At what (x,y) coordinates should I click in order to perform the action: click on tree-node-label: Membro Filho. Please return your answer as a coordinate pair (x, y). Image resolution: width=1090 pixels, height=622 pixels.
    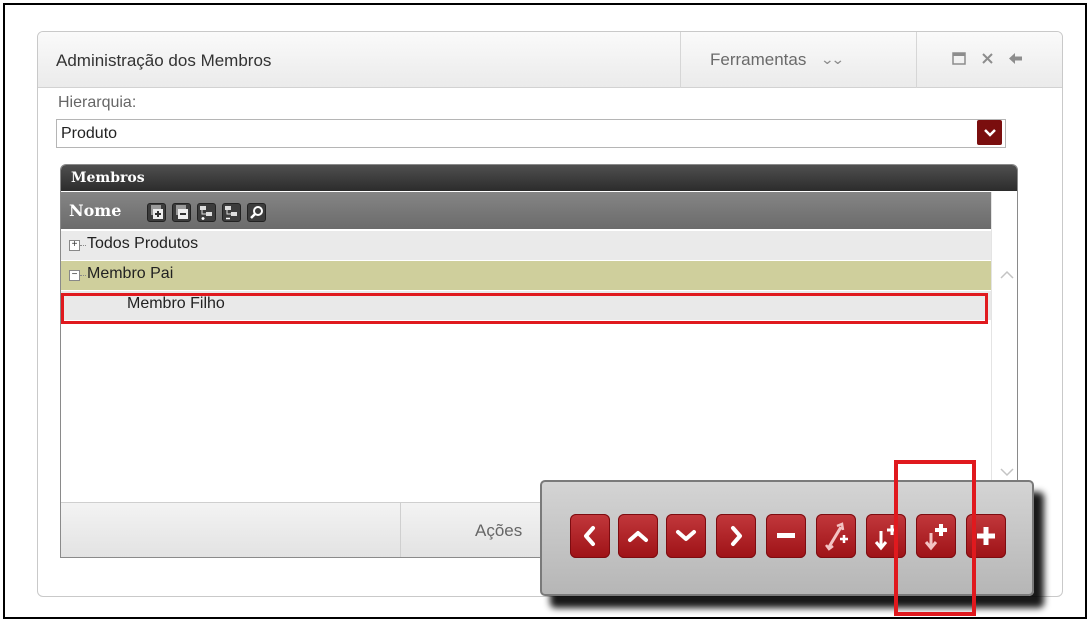
    Looking at the image, I should click on (176, 303).